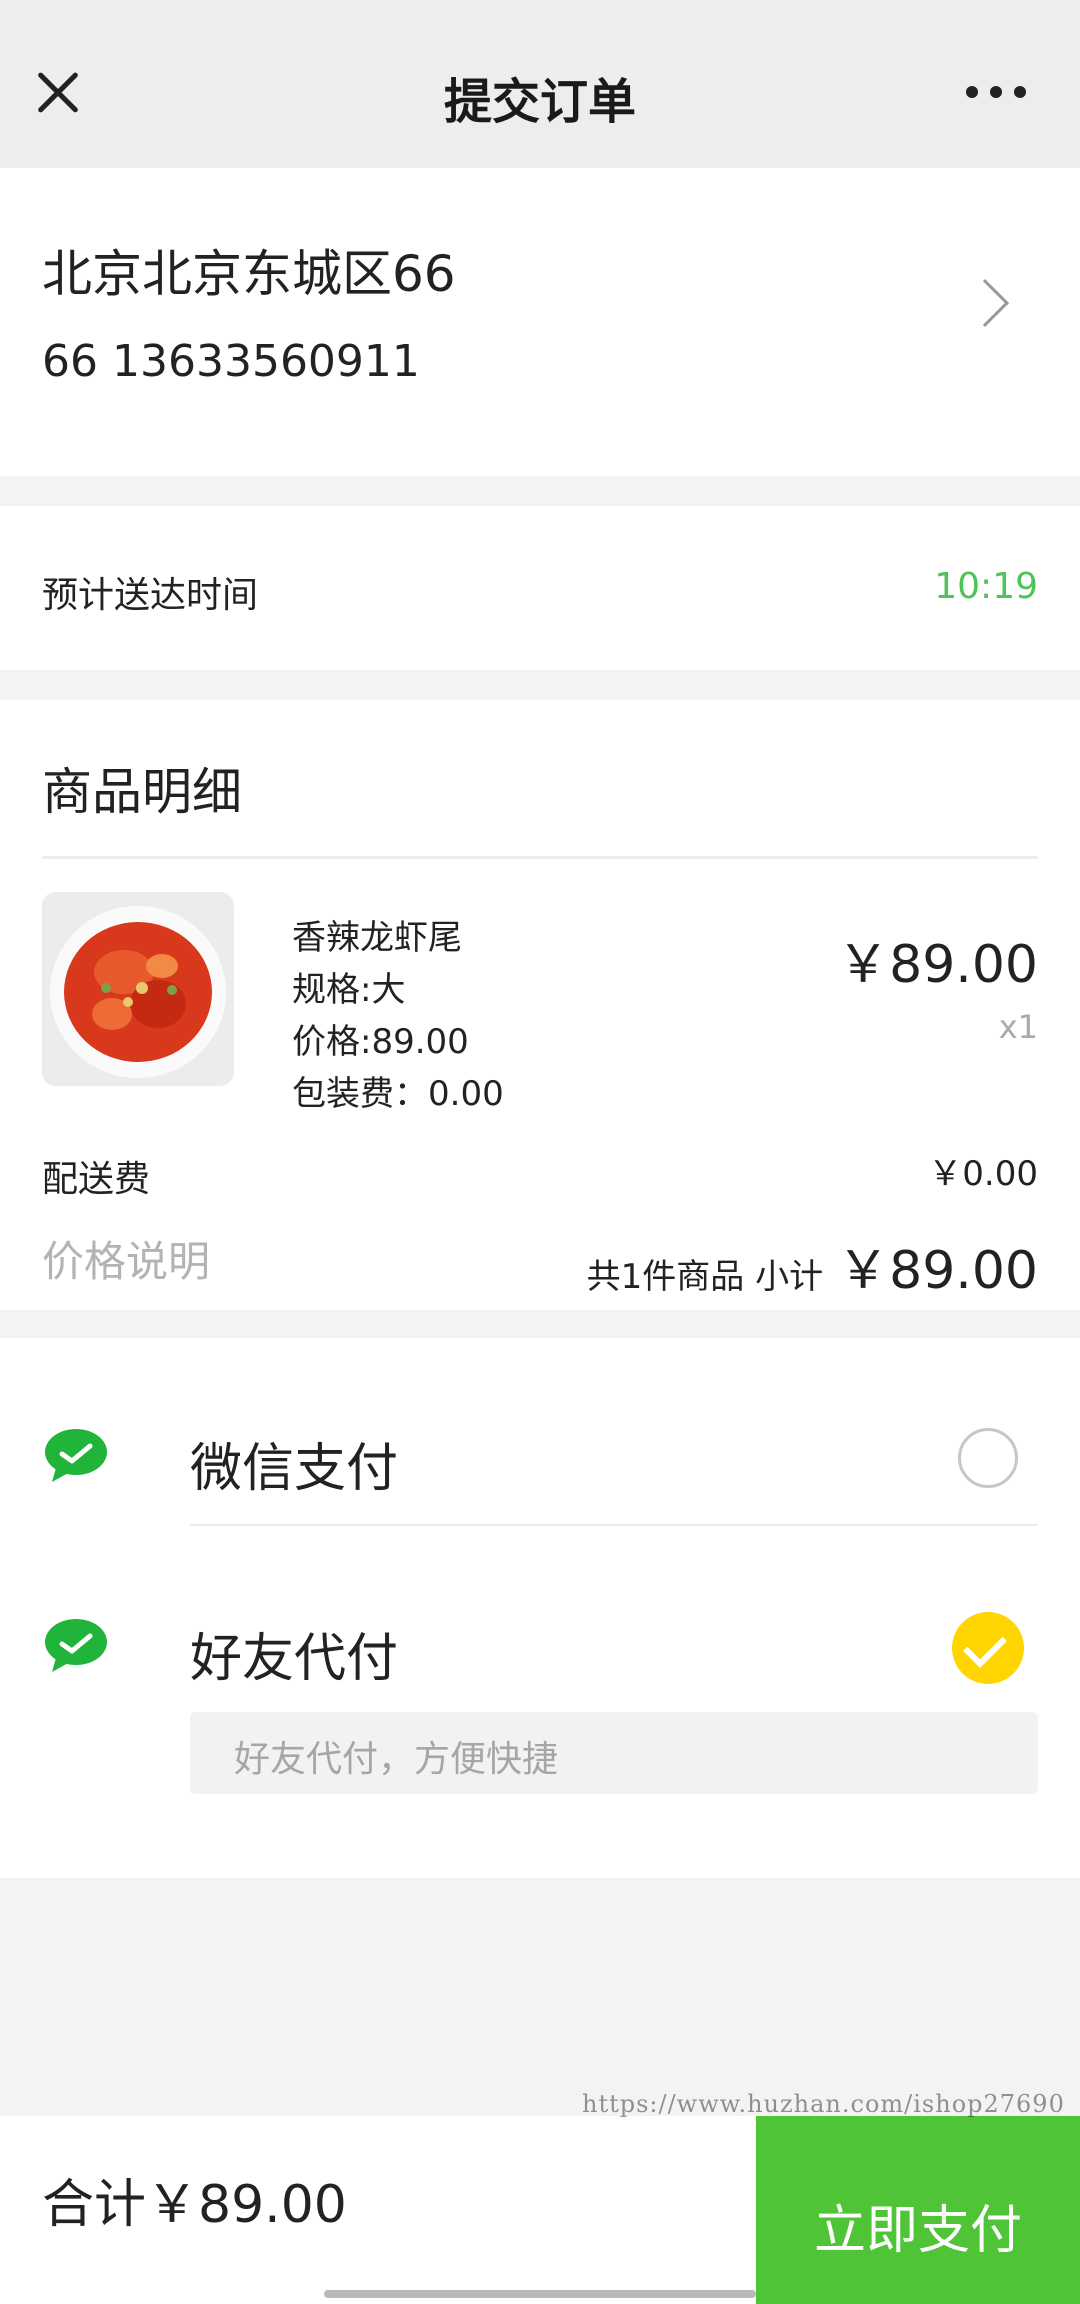 The image size is (1080, 2304). I want to click on chevron-right-icon, so click(985, 303).